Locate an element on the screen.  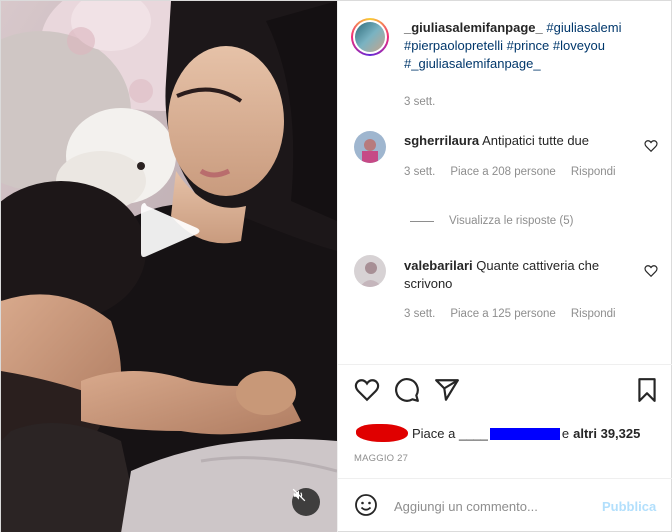
mute-button is located at coordinates (306, 502).